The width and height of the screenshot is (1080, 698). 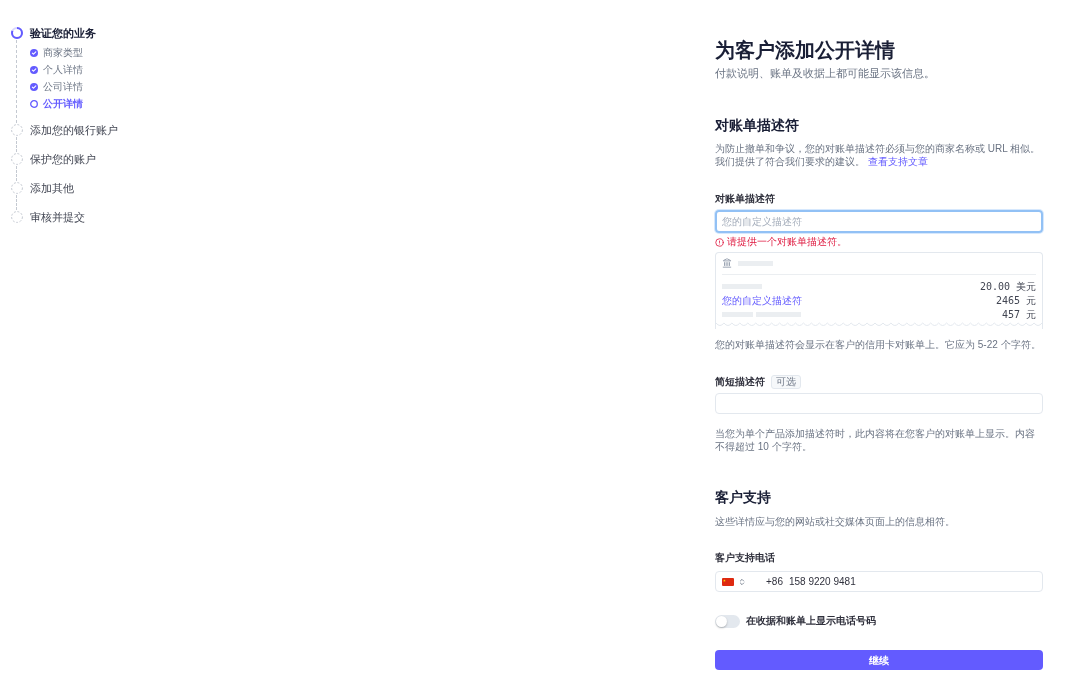 What do you see at coordinates (63, 69) in the screenshot?
I see `substep-label: 个人详情` at bounding box center [63, 69].